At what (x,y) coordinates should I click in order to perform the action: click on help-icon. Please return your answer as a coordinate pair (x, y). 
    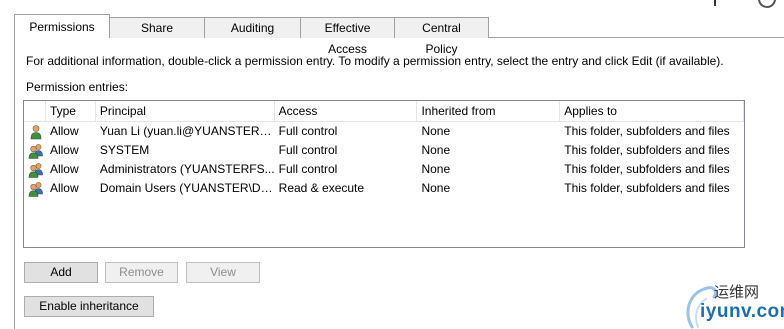
    Looking at the image, I should click on (767, 4).